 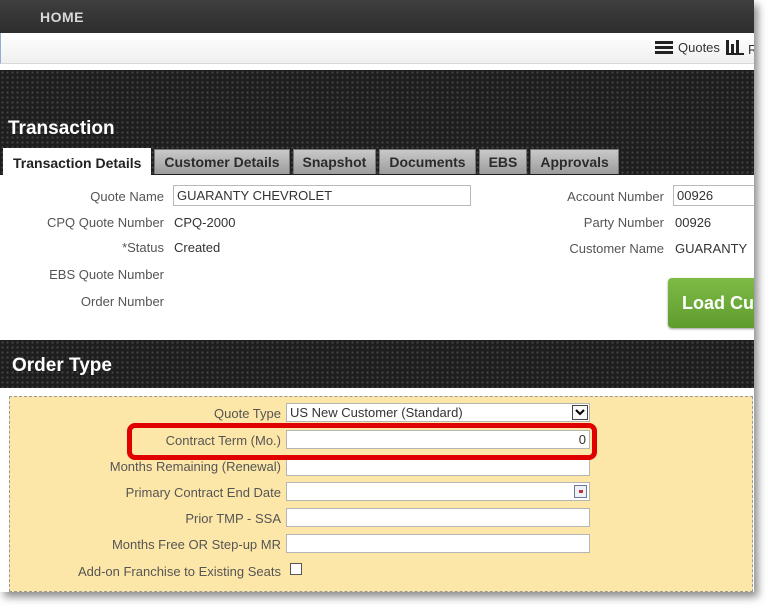 I want to click on tab-transaction-details: Transaction Details, so click(x=77, y=162).